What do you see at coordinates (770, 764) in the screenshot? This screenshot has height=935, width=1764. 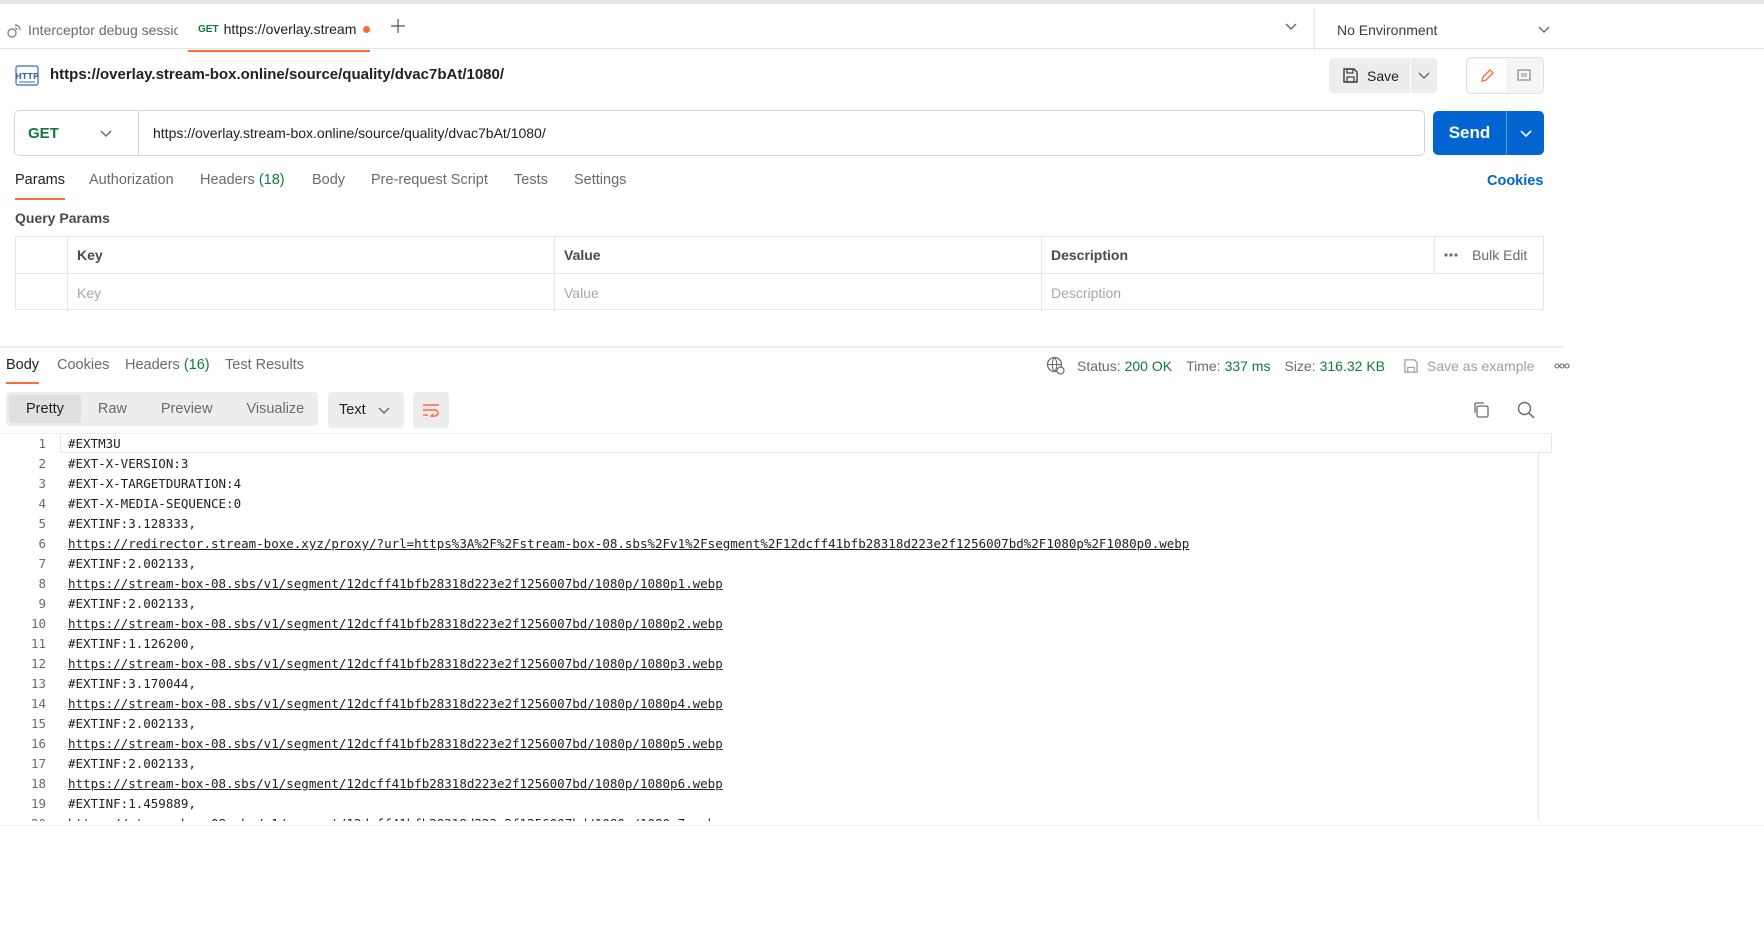 I see `code-line: 17 #EXTINF:2.002133,` at bounding box center [770, 764].